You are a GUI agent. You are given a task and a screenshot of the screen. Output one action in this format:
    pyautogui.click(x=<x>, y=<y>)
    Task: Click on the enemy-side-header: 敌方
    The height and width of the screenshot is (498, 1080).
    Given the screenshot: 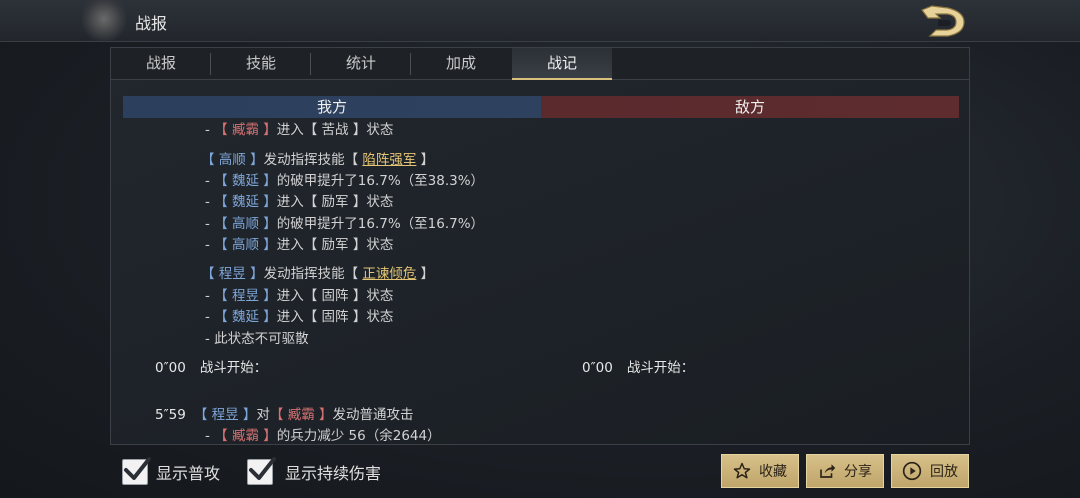 What is the action you would take?
    pyautogui.click(x=750, y=107)
    